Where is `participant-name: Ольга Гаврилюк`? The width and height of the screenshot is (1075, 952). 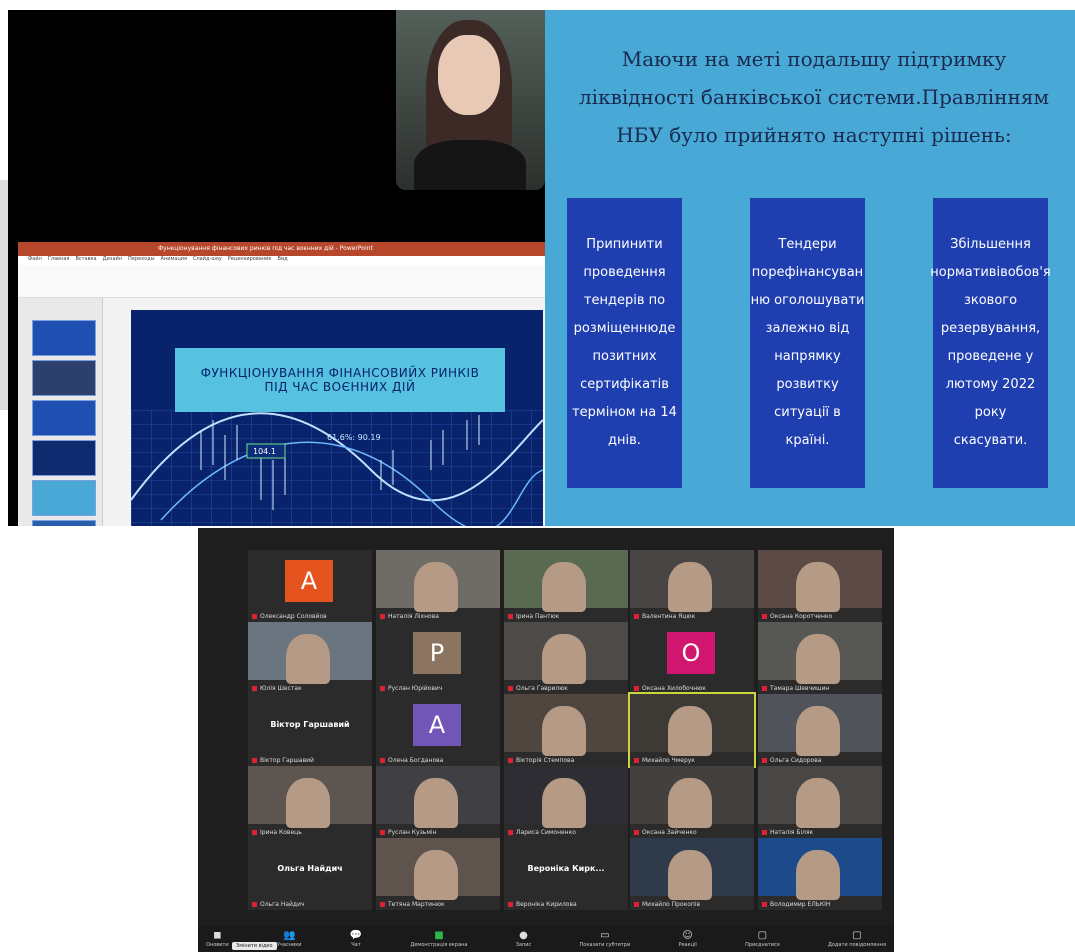
participant-name: Ольга Гаврилюк is located at coordinates (538, 688).